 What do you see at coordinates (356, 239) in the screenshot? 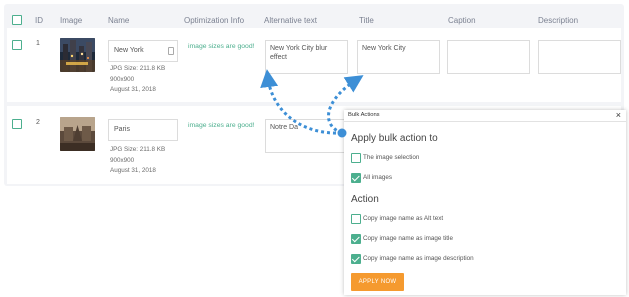
I see `image-title-checkbox` at bounding box center [356, 239].